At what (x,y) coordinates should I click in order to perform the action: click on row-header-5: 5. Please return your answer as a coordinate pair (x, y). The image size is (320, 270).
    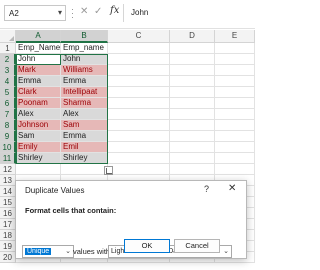
    Looking at the image, I should click on (8, 92).